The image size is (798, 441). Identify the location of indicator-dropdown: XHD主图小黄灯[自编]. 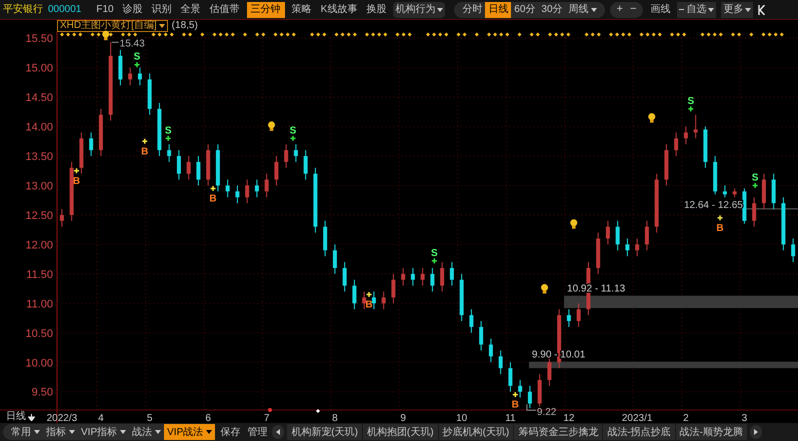
(112, 26).